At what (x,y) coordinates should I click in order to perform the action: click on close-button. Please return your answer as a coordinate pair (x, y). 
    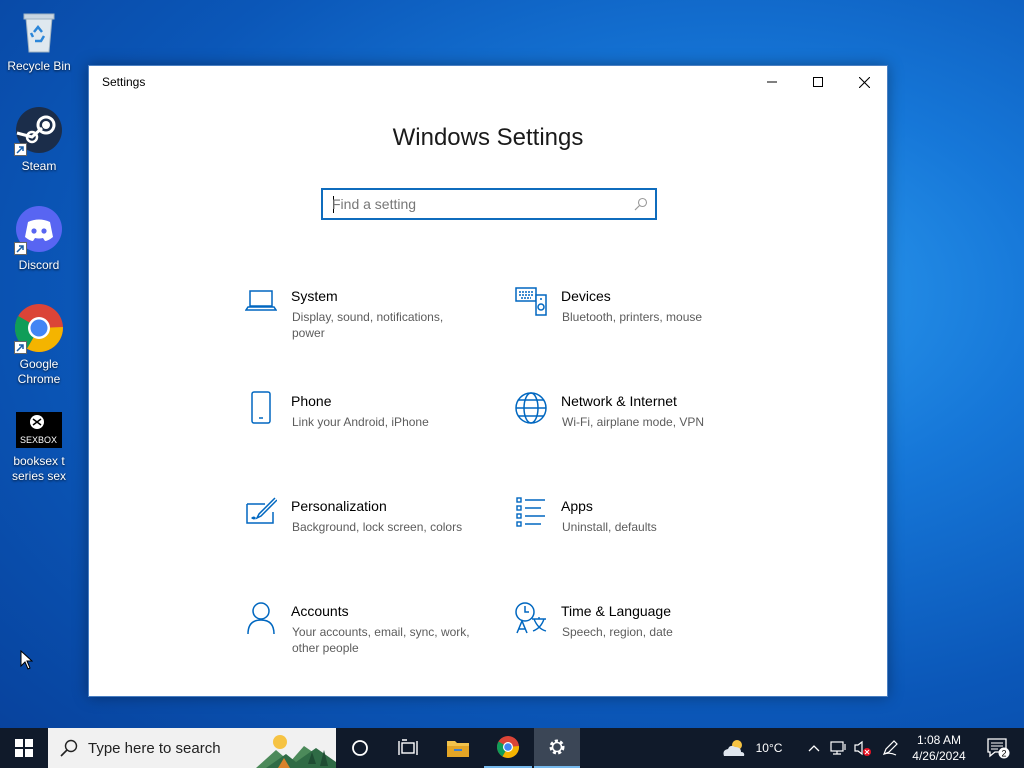
    Looking at the image, I should click on (864, 82).